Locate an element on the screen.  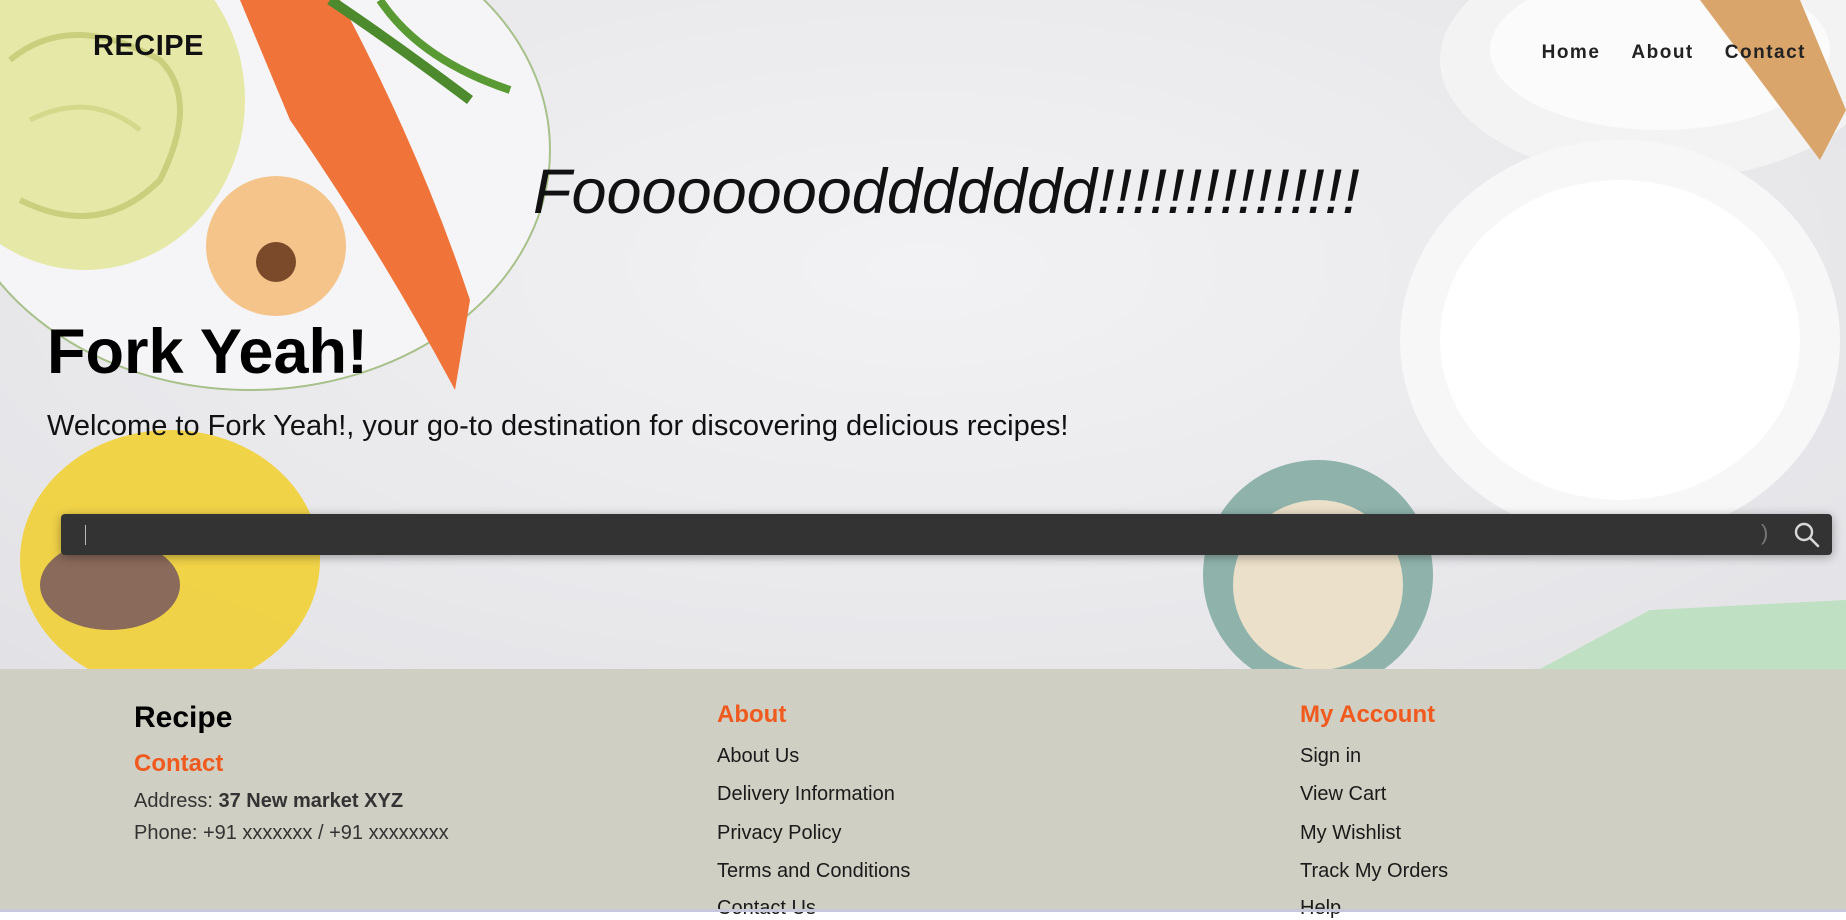
brand-logo: RECIPE is located at coordinates (148, 46).